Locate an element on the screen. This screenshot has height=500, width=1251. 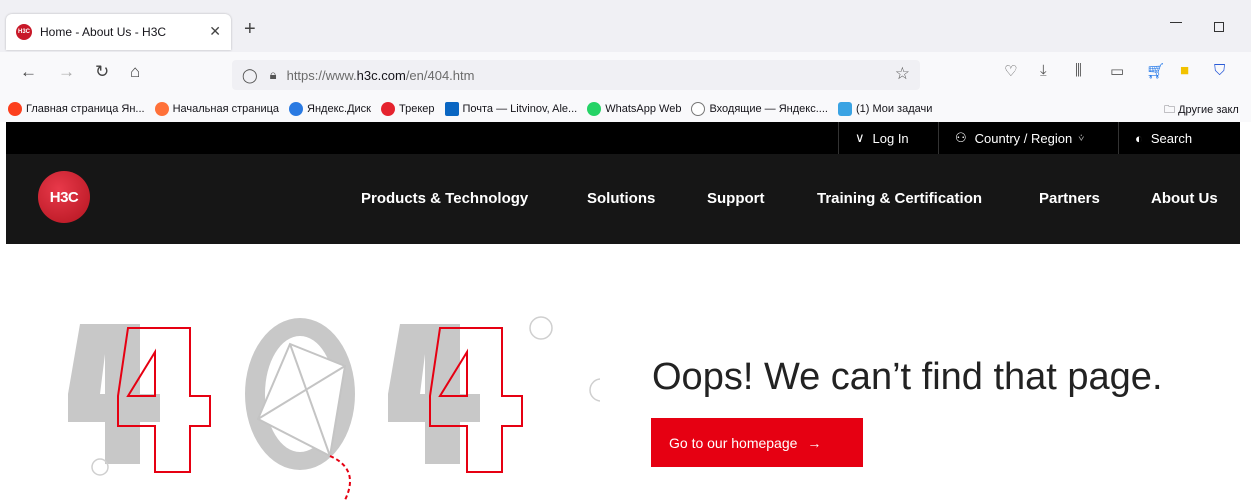
close-icon: ✕ is located at coordinates (215, 31).